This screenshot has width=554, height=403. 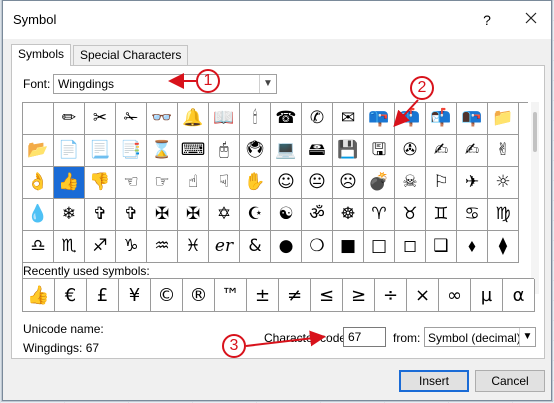 What do you see at coordinates (535, 198) in the screenshot?
I see `grid-scrollbar` at bounding box center [535, 198].